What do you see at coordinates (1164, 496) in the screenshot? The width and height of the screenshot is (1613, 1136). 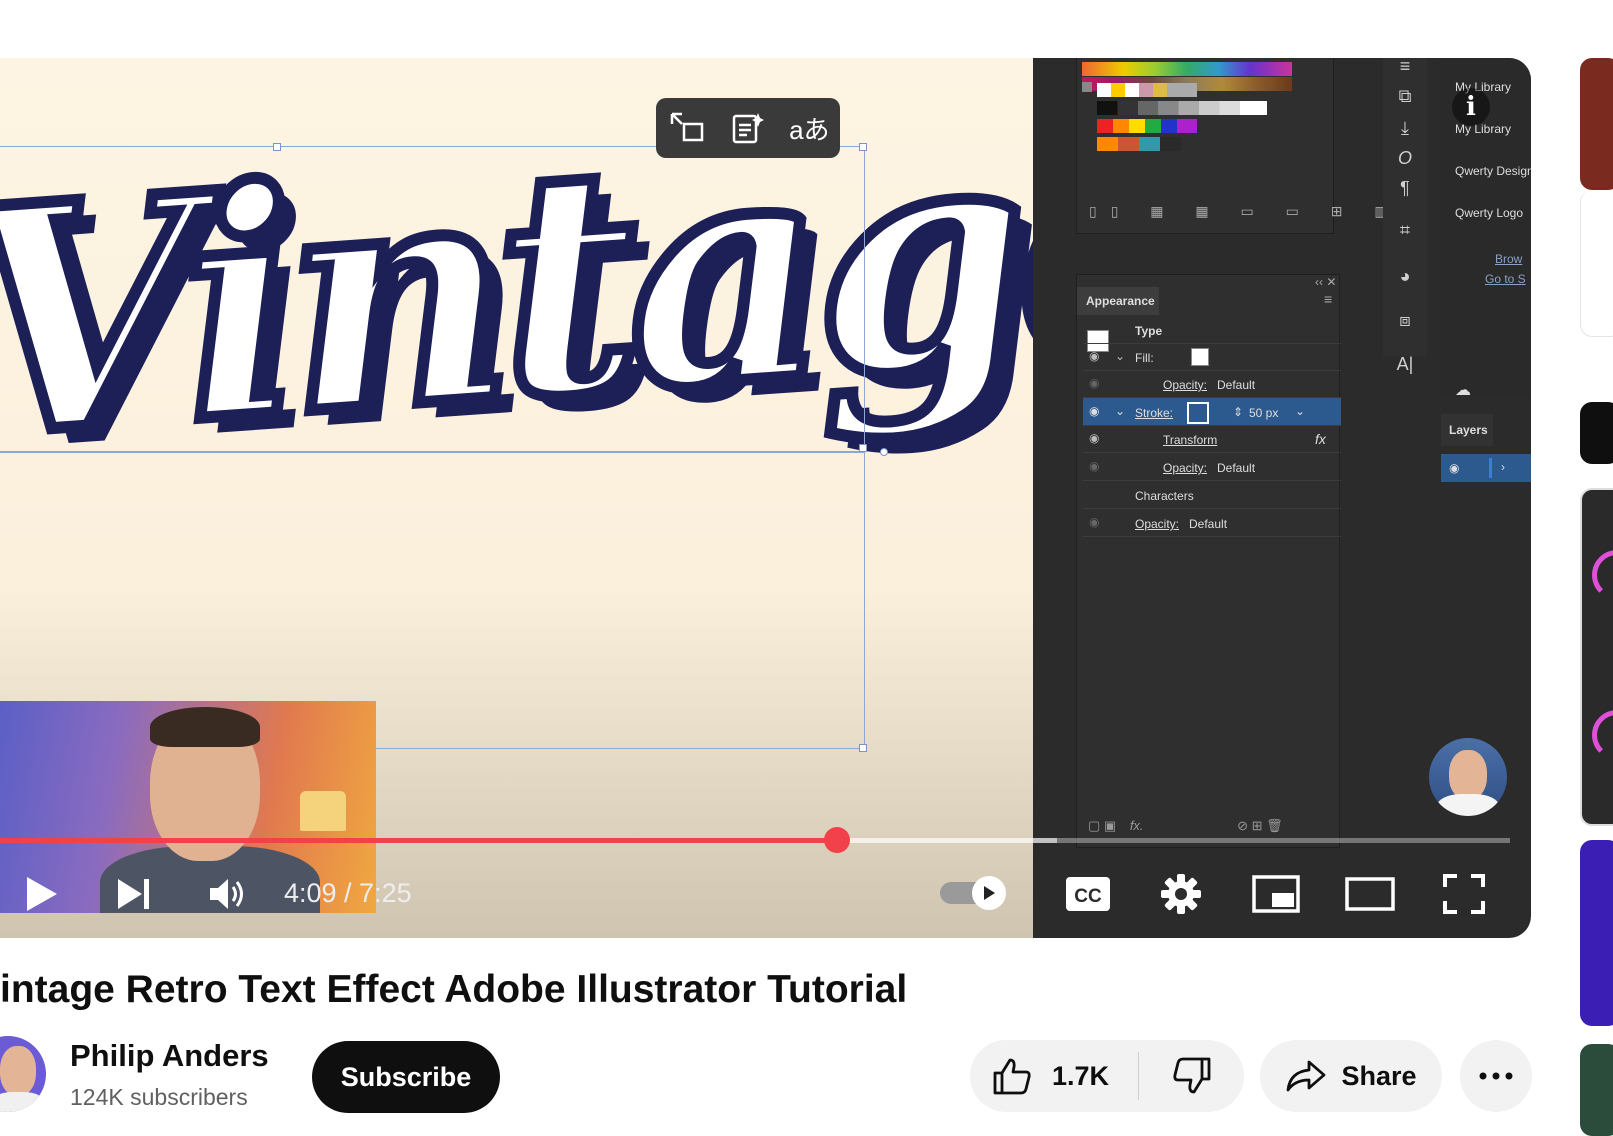 I see `row-label: Characters` at bounding box center [1164, 496].